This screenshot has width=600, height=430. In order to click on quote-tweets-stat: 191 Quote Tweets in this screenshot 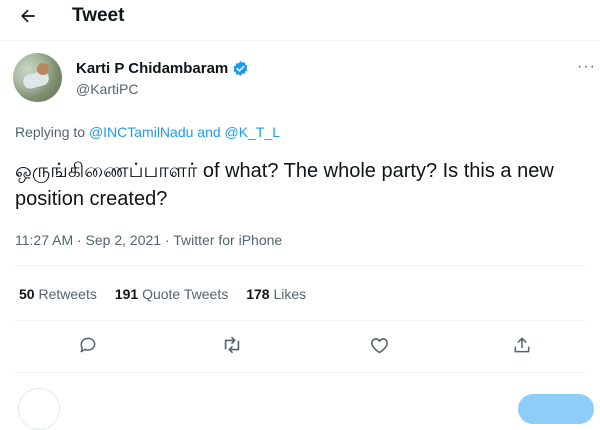, I will do `click(171, 294)`.